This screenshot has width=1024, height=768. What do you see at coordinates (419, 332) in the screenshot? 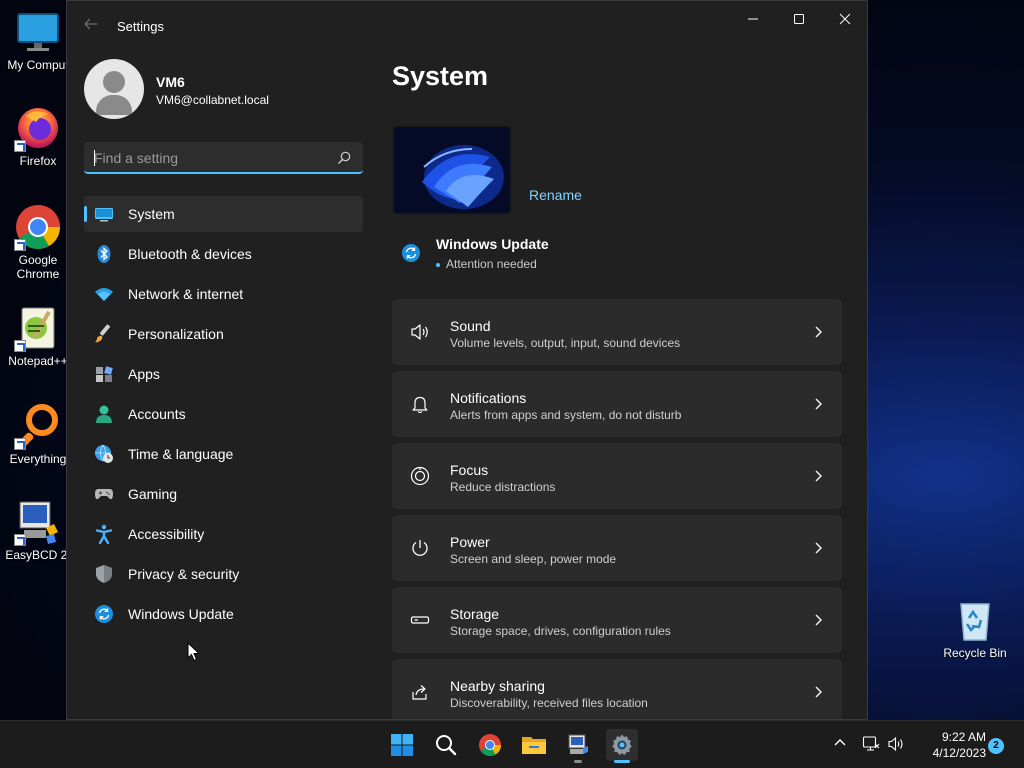
I see `speaker-icon` at bounding box center [419, 332].